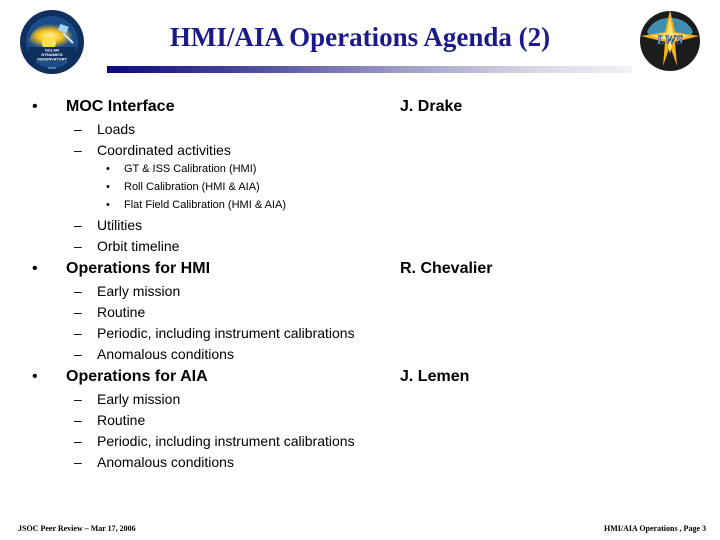  What do you see at coordinates (116, 129) in the screenshot?
I see `list-item-text: Loads` at bounding box center [116, 129].